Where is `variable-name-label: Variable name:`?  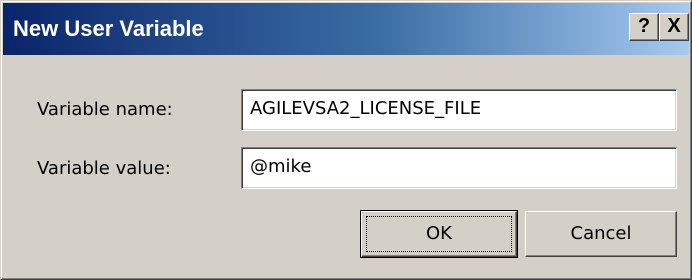 variable-name-label: Variable name: is located at coordinates (105, 109).